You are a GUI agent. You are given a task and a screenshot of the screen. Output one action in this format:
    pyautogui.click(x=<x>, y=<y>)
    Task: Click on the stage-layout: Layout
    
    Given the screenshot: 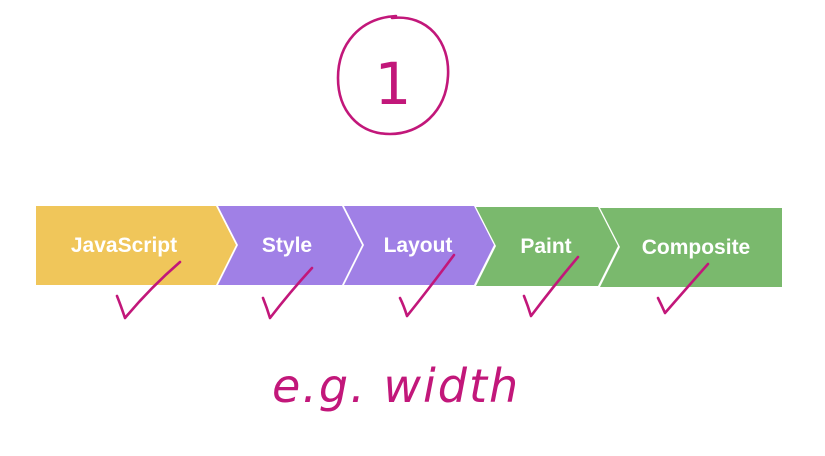 What is the action you would take?
    pyautogui.click(x=419, y=245)
    